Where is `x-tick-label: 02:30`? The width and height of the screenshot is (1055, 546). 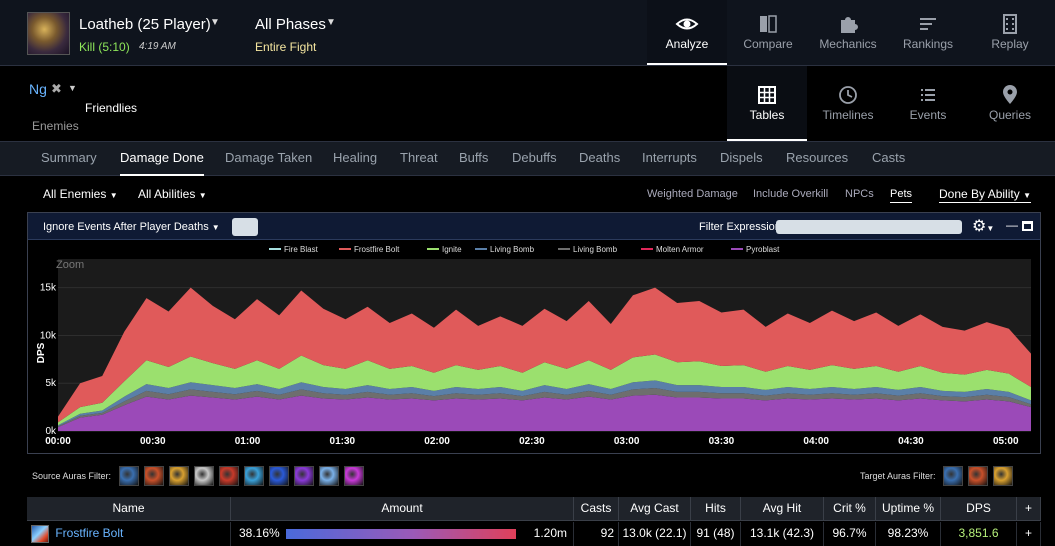 x-tick-label: 02:30 is located at coordinates (532, 441).